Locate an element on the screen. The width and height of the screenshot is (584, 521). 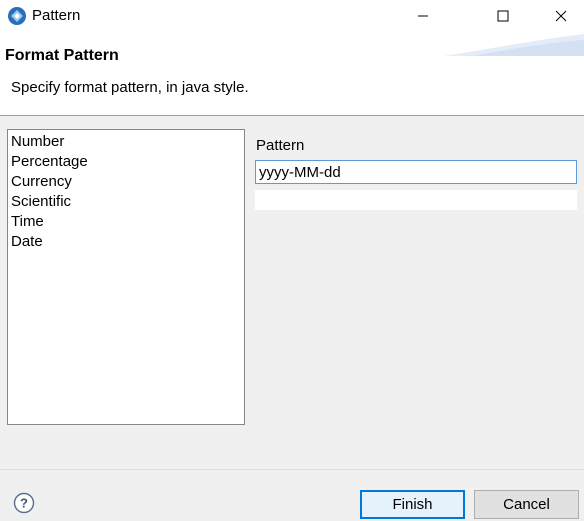
list-item-currency: Currency is located at coordinates (127, 182).